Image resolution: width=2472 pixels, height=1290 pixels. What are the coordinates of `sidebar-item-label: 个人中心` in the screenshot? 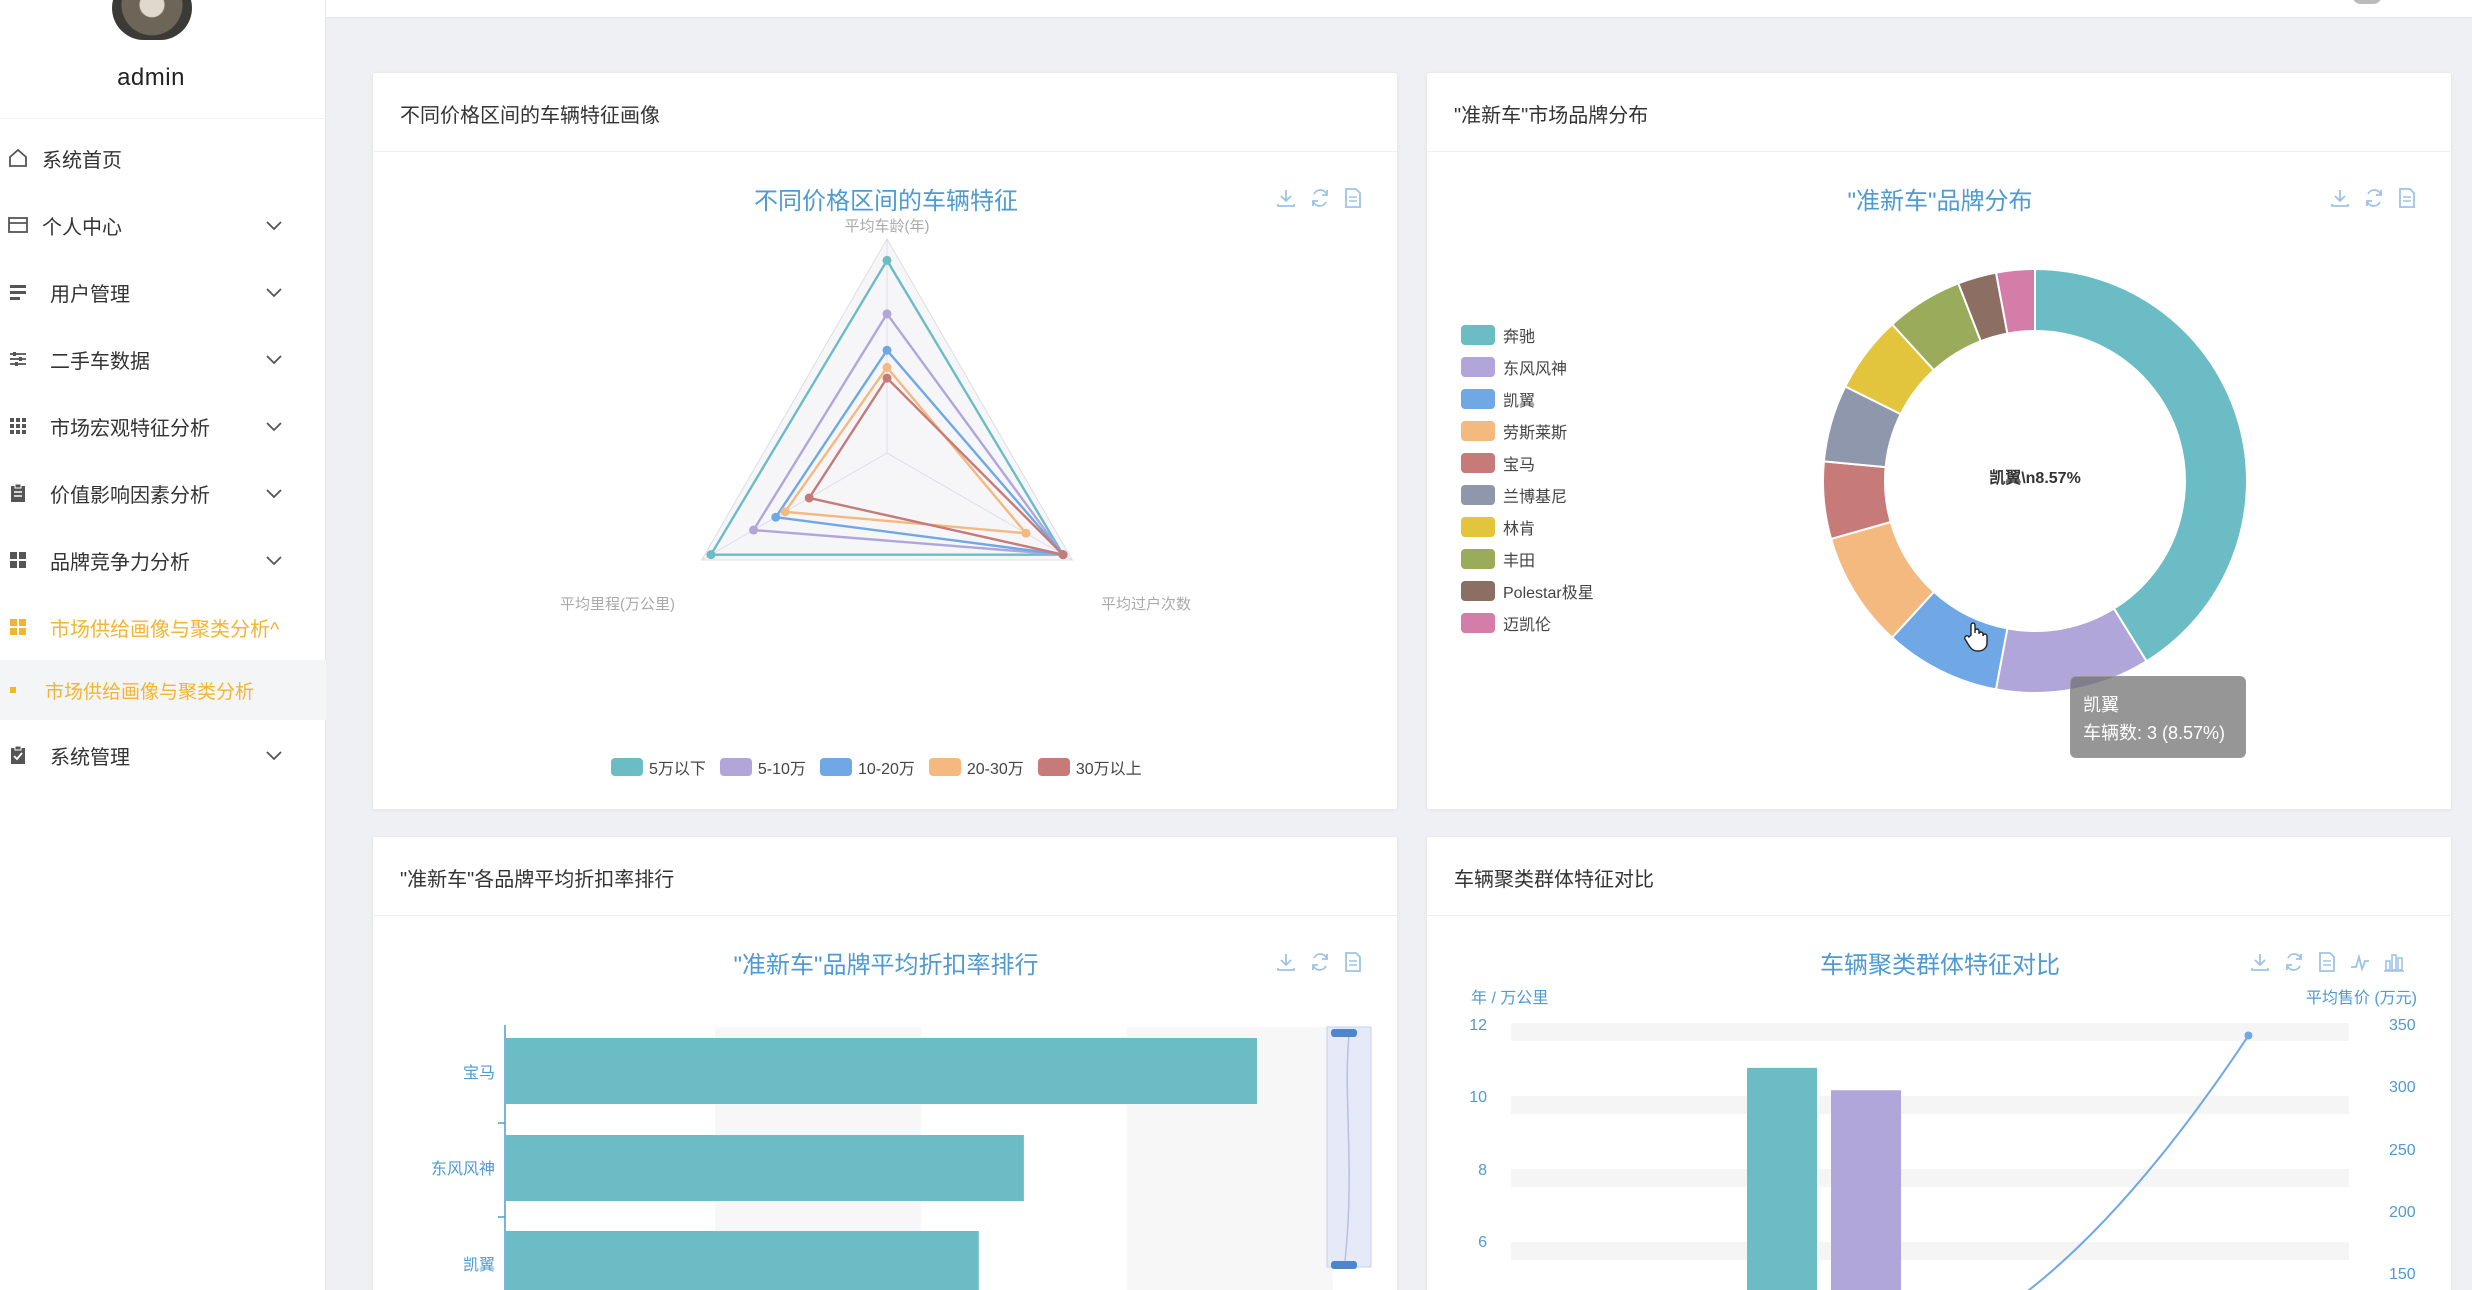 It's located at (82, 227).